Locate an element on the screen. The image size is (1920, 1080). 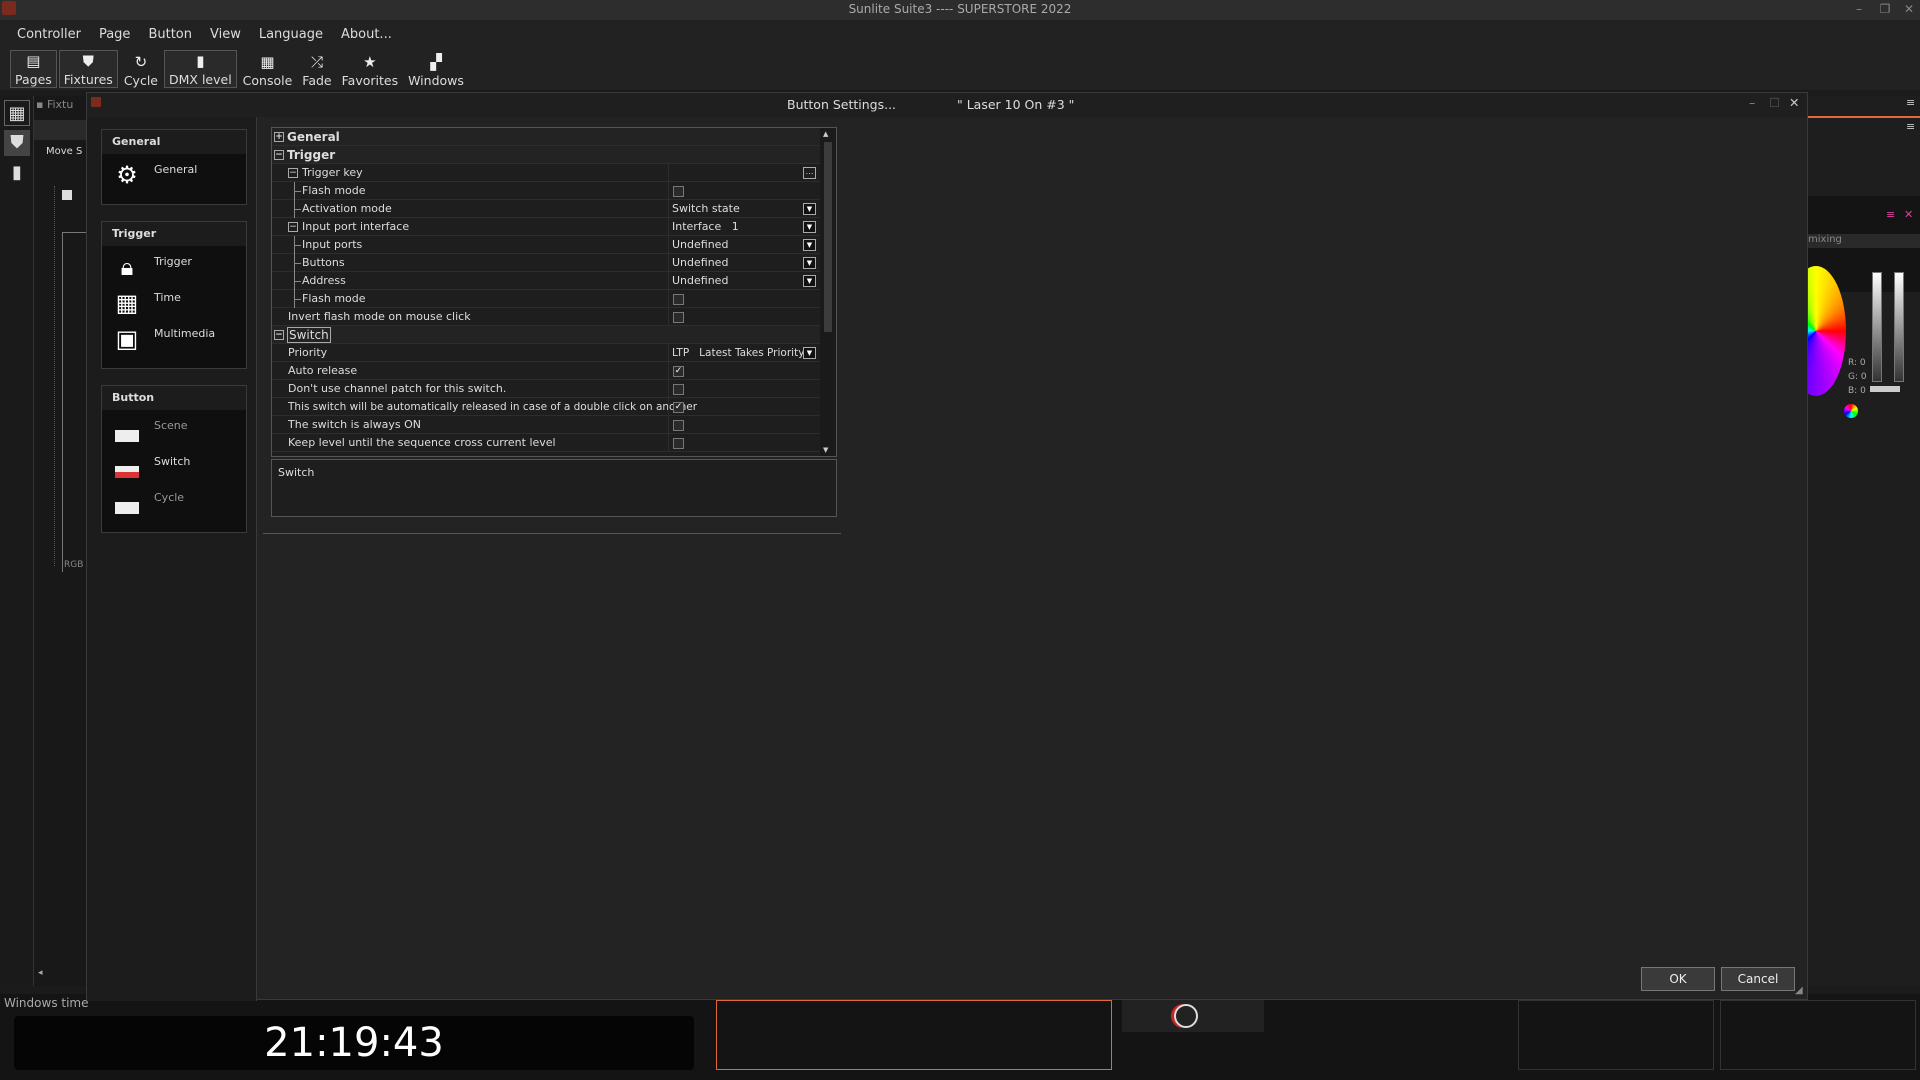
flash-mode-checkbox is located at coordinates (678, 191).